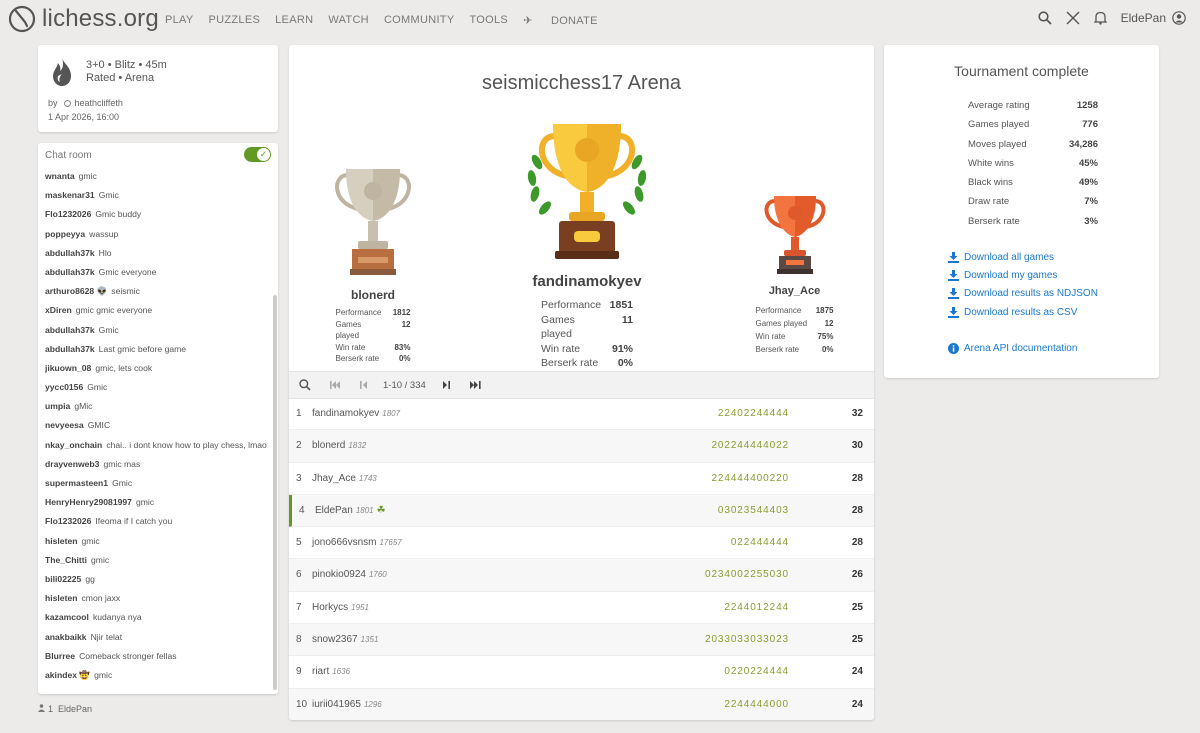 The width and height of the screenshot is (1200, 733). What do you see at coordinates (64, 425) in the screenshot?
I see `chat-username: nevyeesa` at bounding box center [64, 425].